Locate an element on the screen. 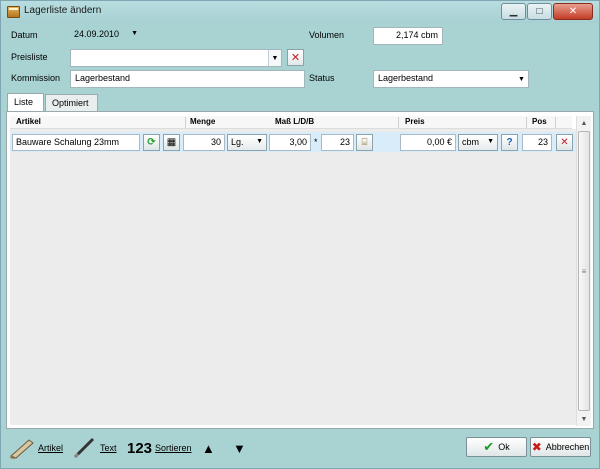 The image size is (600, 469). title-bar: Lagerliste ändern ▁ □ ✕ is located at coordinates (300, 12).